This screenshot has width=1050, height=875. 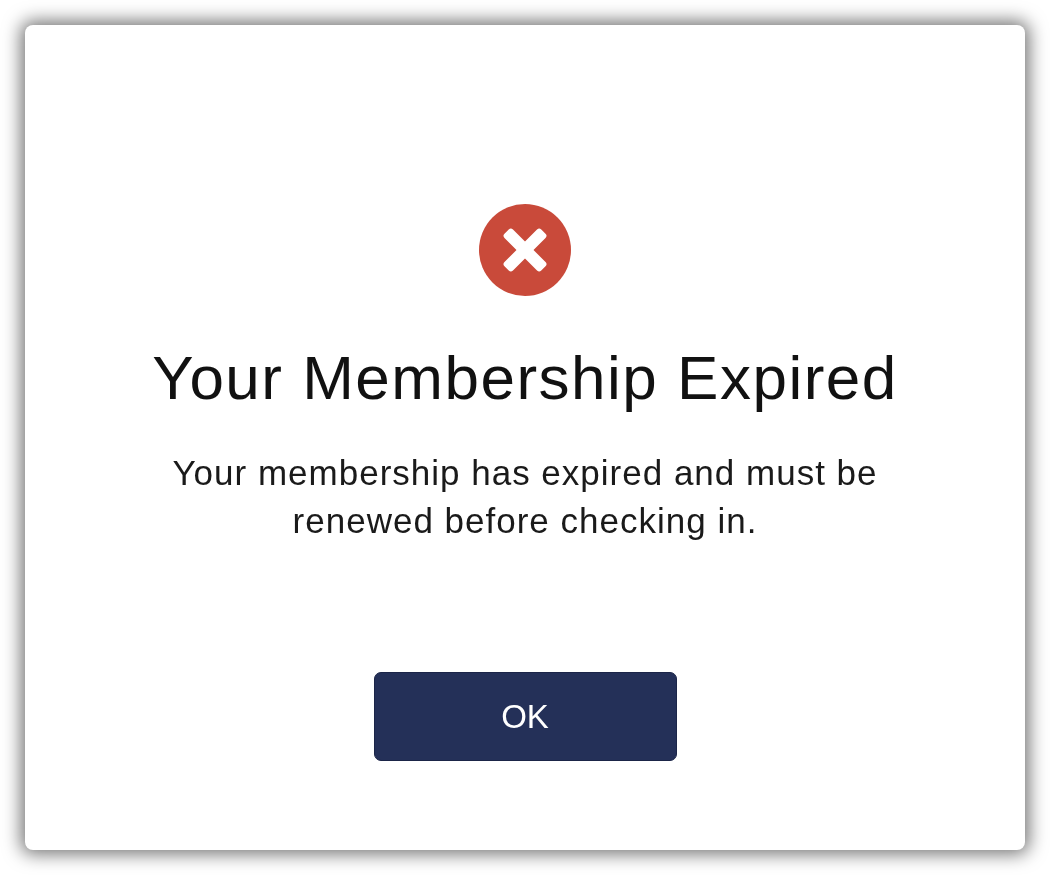 What do you see at coordinates (525, 250) in the screenshot?
I see `error-icon` at bounding box center [525, 250].